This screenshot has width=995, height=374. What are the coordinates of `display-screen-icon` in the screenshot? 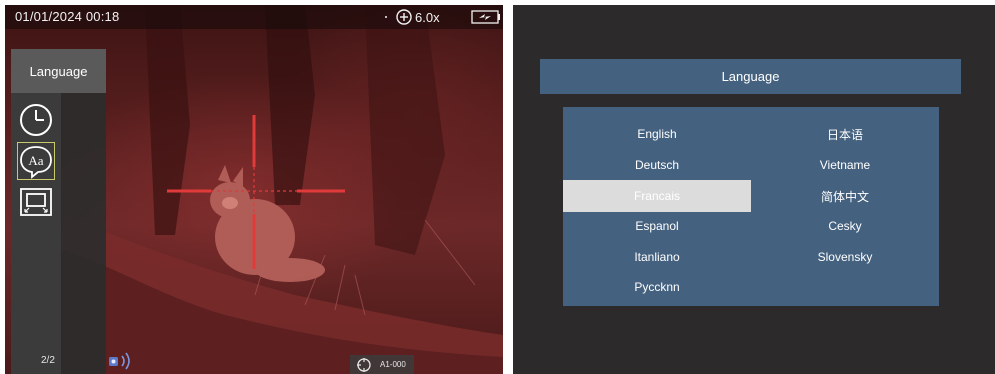 It's located at (36, 202).